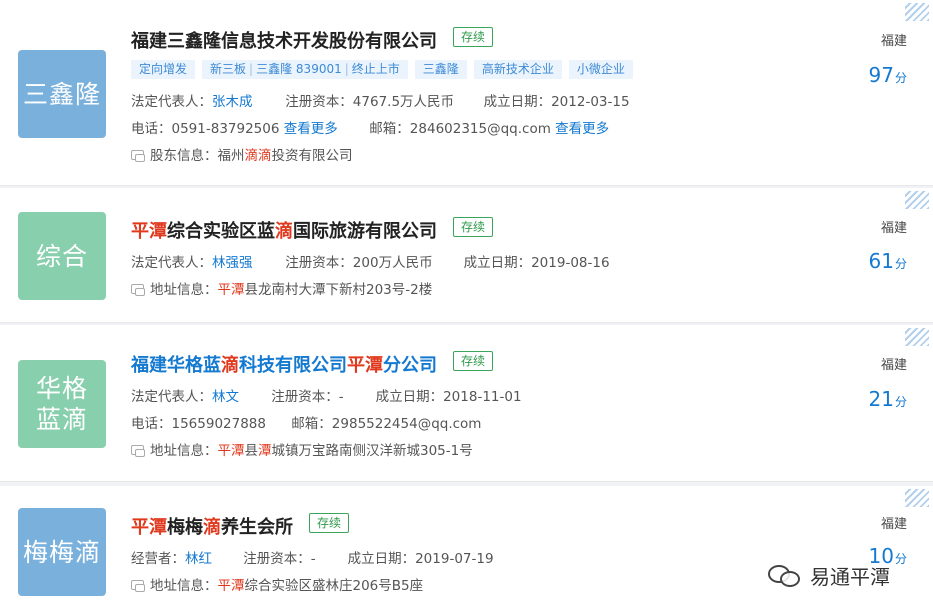 The image size is (933, 615). Describe the element at coordinates (184, 156) in the screenshot. I see `info-label: 股东信息：` at that location.